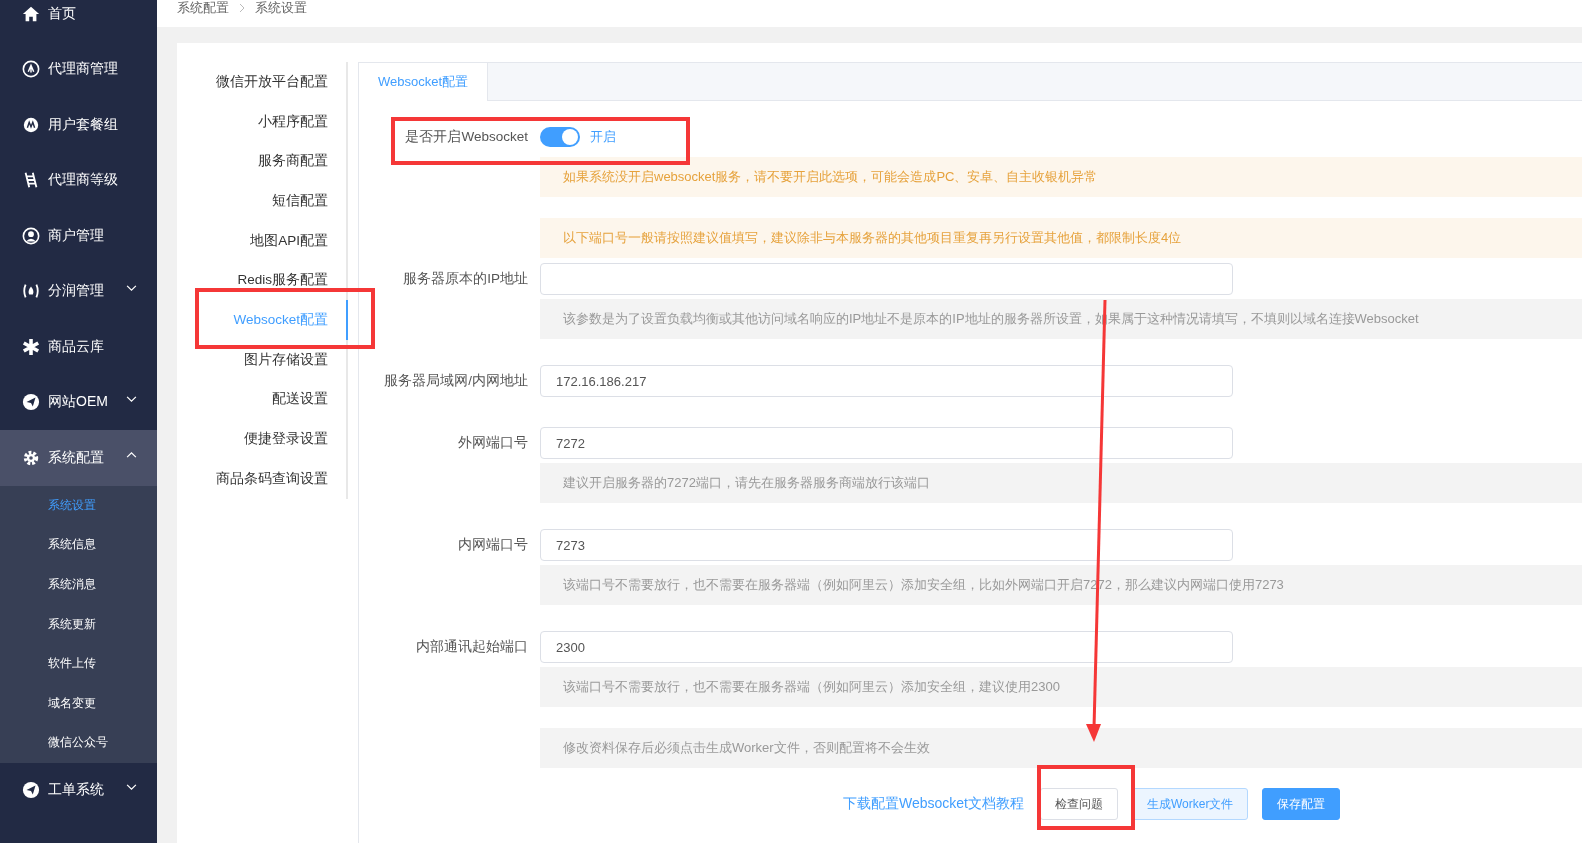 This screenshot has width=1582, height=843. What do you see at coordinates (262, 478) in the screenshot?
I see `settings-menu-item: 商品条码查询设置` at bounding box center [262, 478].